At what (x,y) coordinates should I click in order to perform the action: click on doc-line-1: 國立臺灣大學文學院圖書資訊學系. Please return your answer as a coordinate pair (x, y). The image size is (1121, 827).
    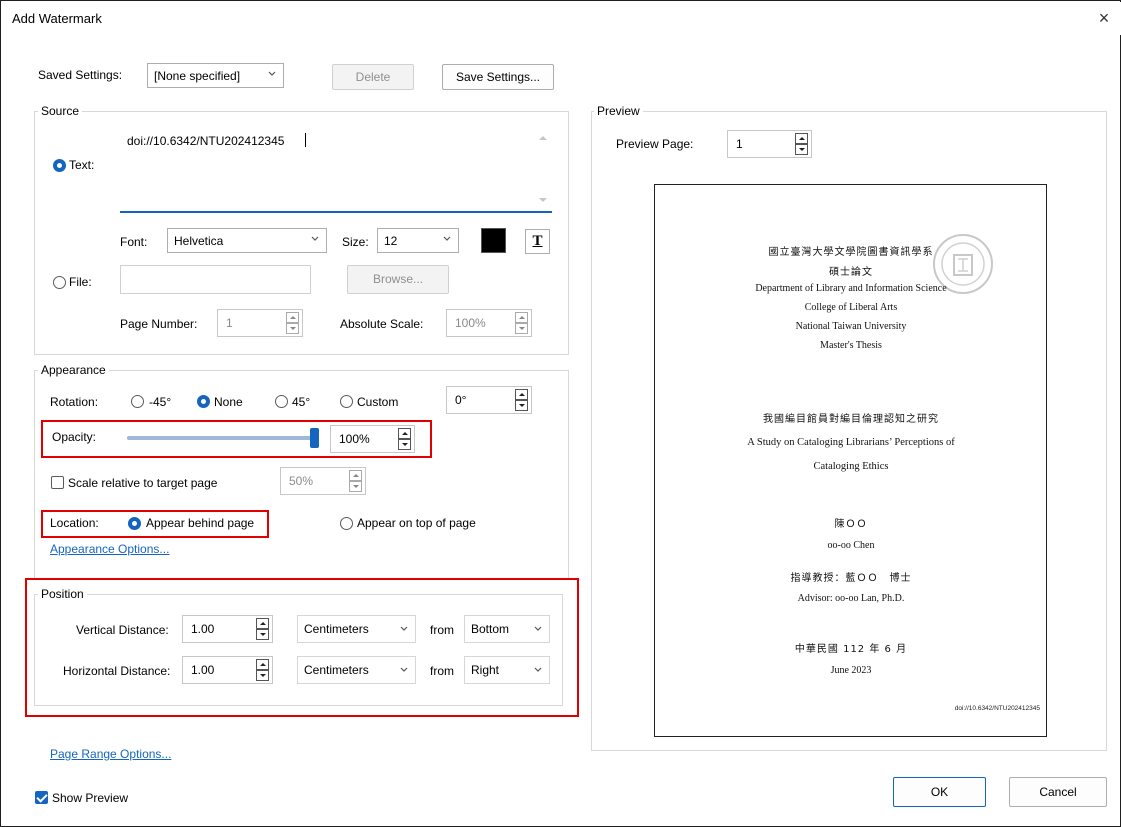
    Looking at the image, I should click on (851, 252).